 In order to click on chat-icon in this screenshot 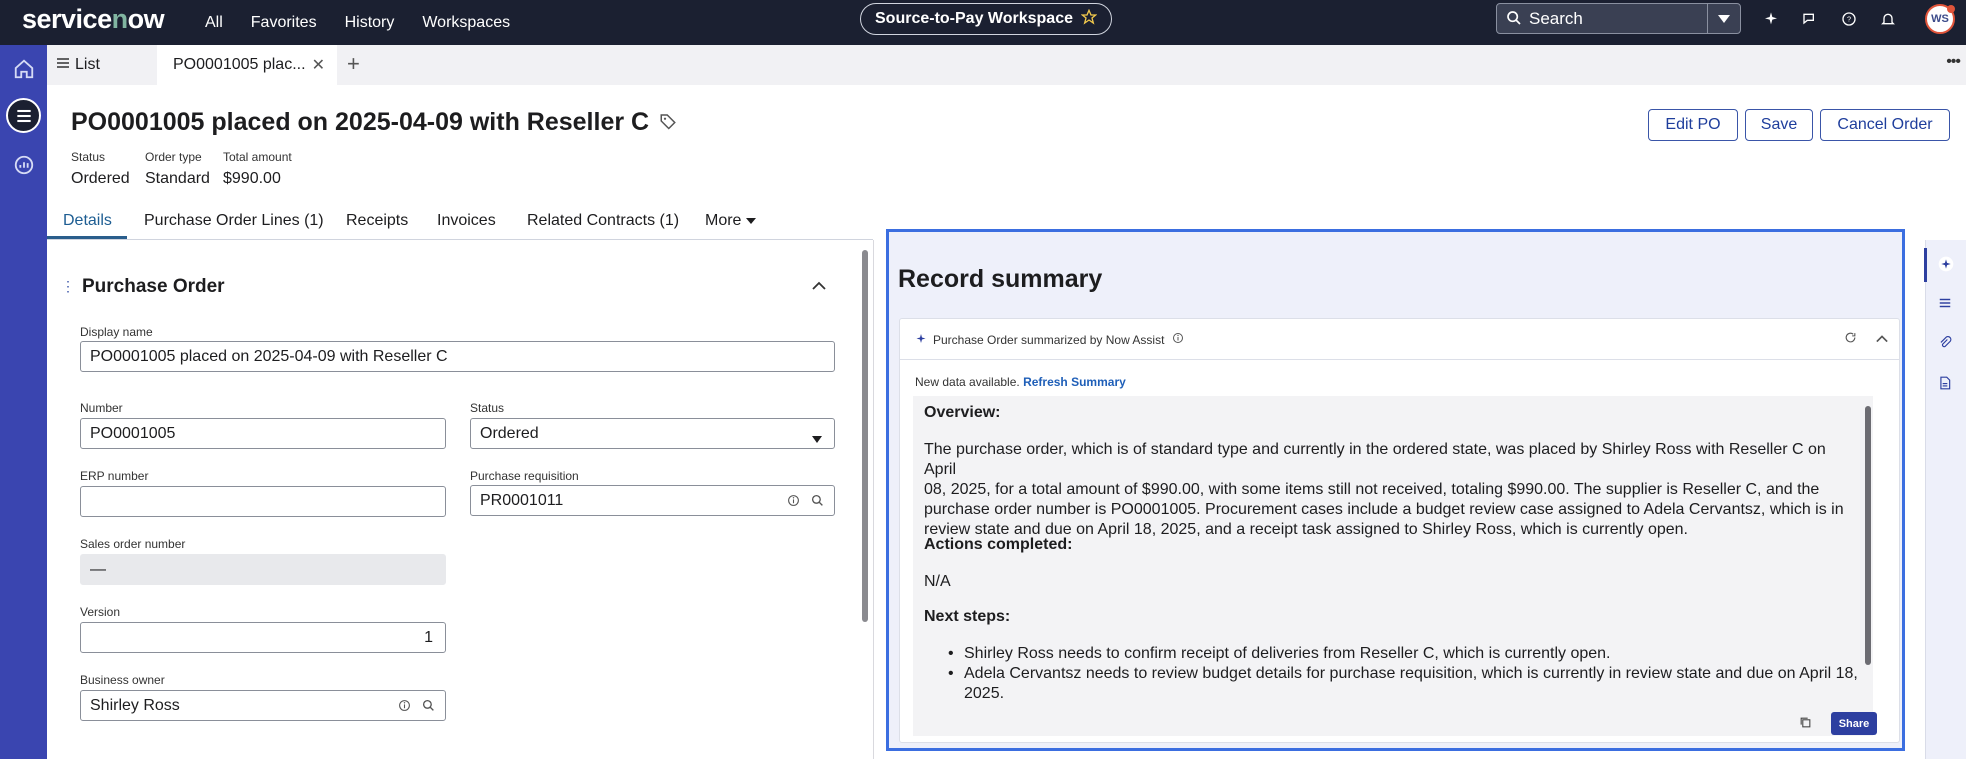, I will do `click(1810, 19)`.